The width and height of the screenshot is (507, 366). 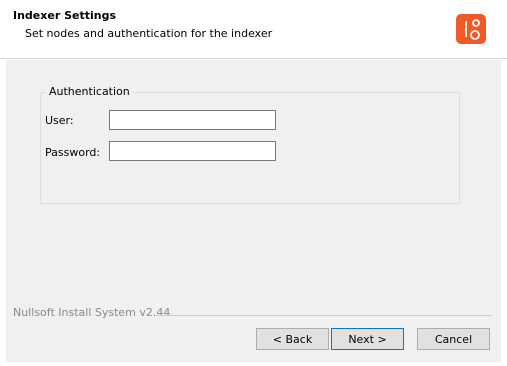 What do you see at coordinates (453, 339) in the screenshot?
I see `cancel-button: Cancel` at bounding box center [453, 339].